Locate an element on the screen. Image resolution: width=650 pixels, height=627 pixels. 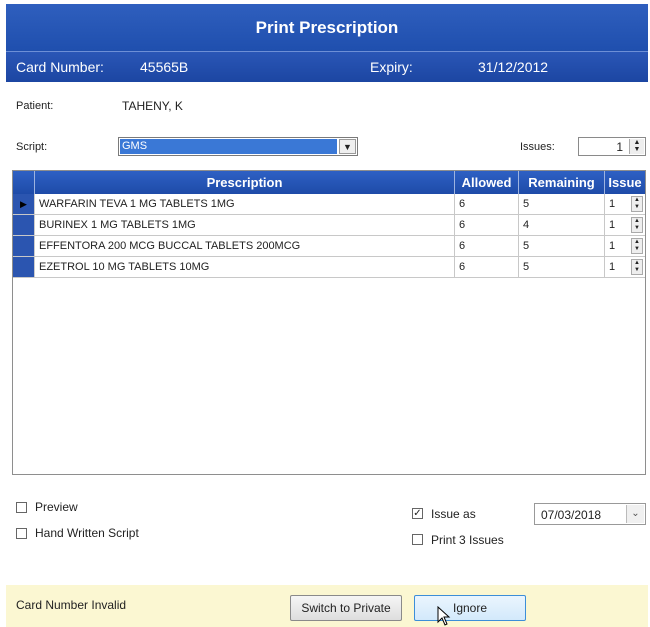
issue-date-value: 07/03/2018 is located at coordinates (571, 515).